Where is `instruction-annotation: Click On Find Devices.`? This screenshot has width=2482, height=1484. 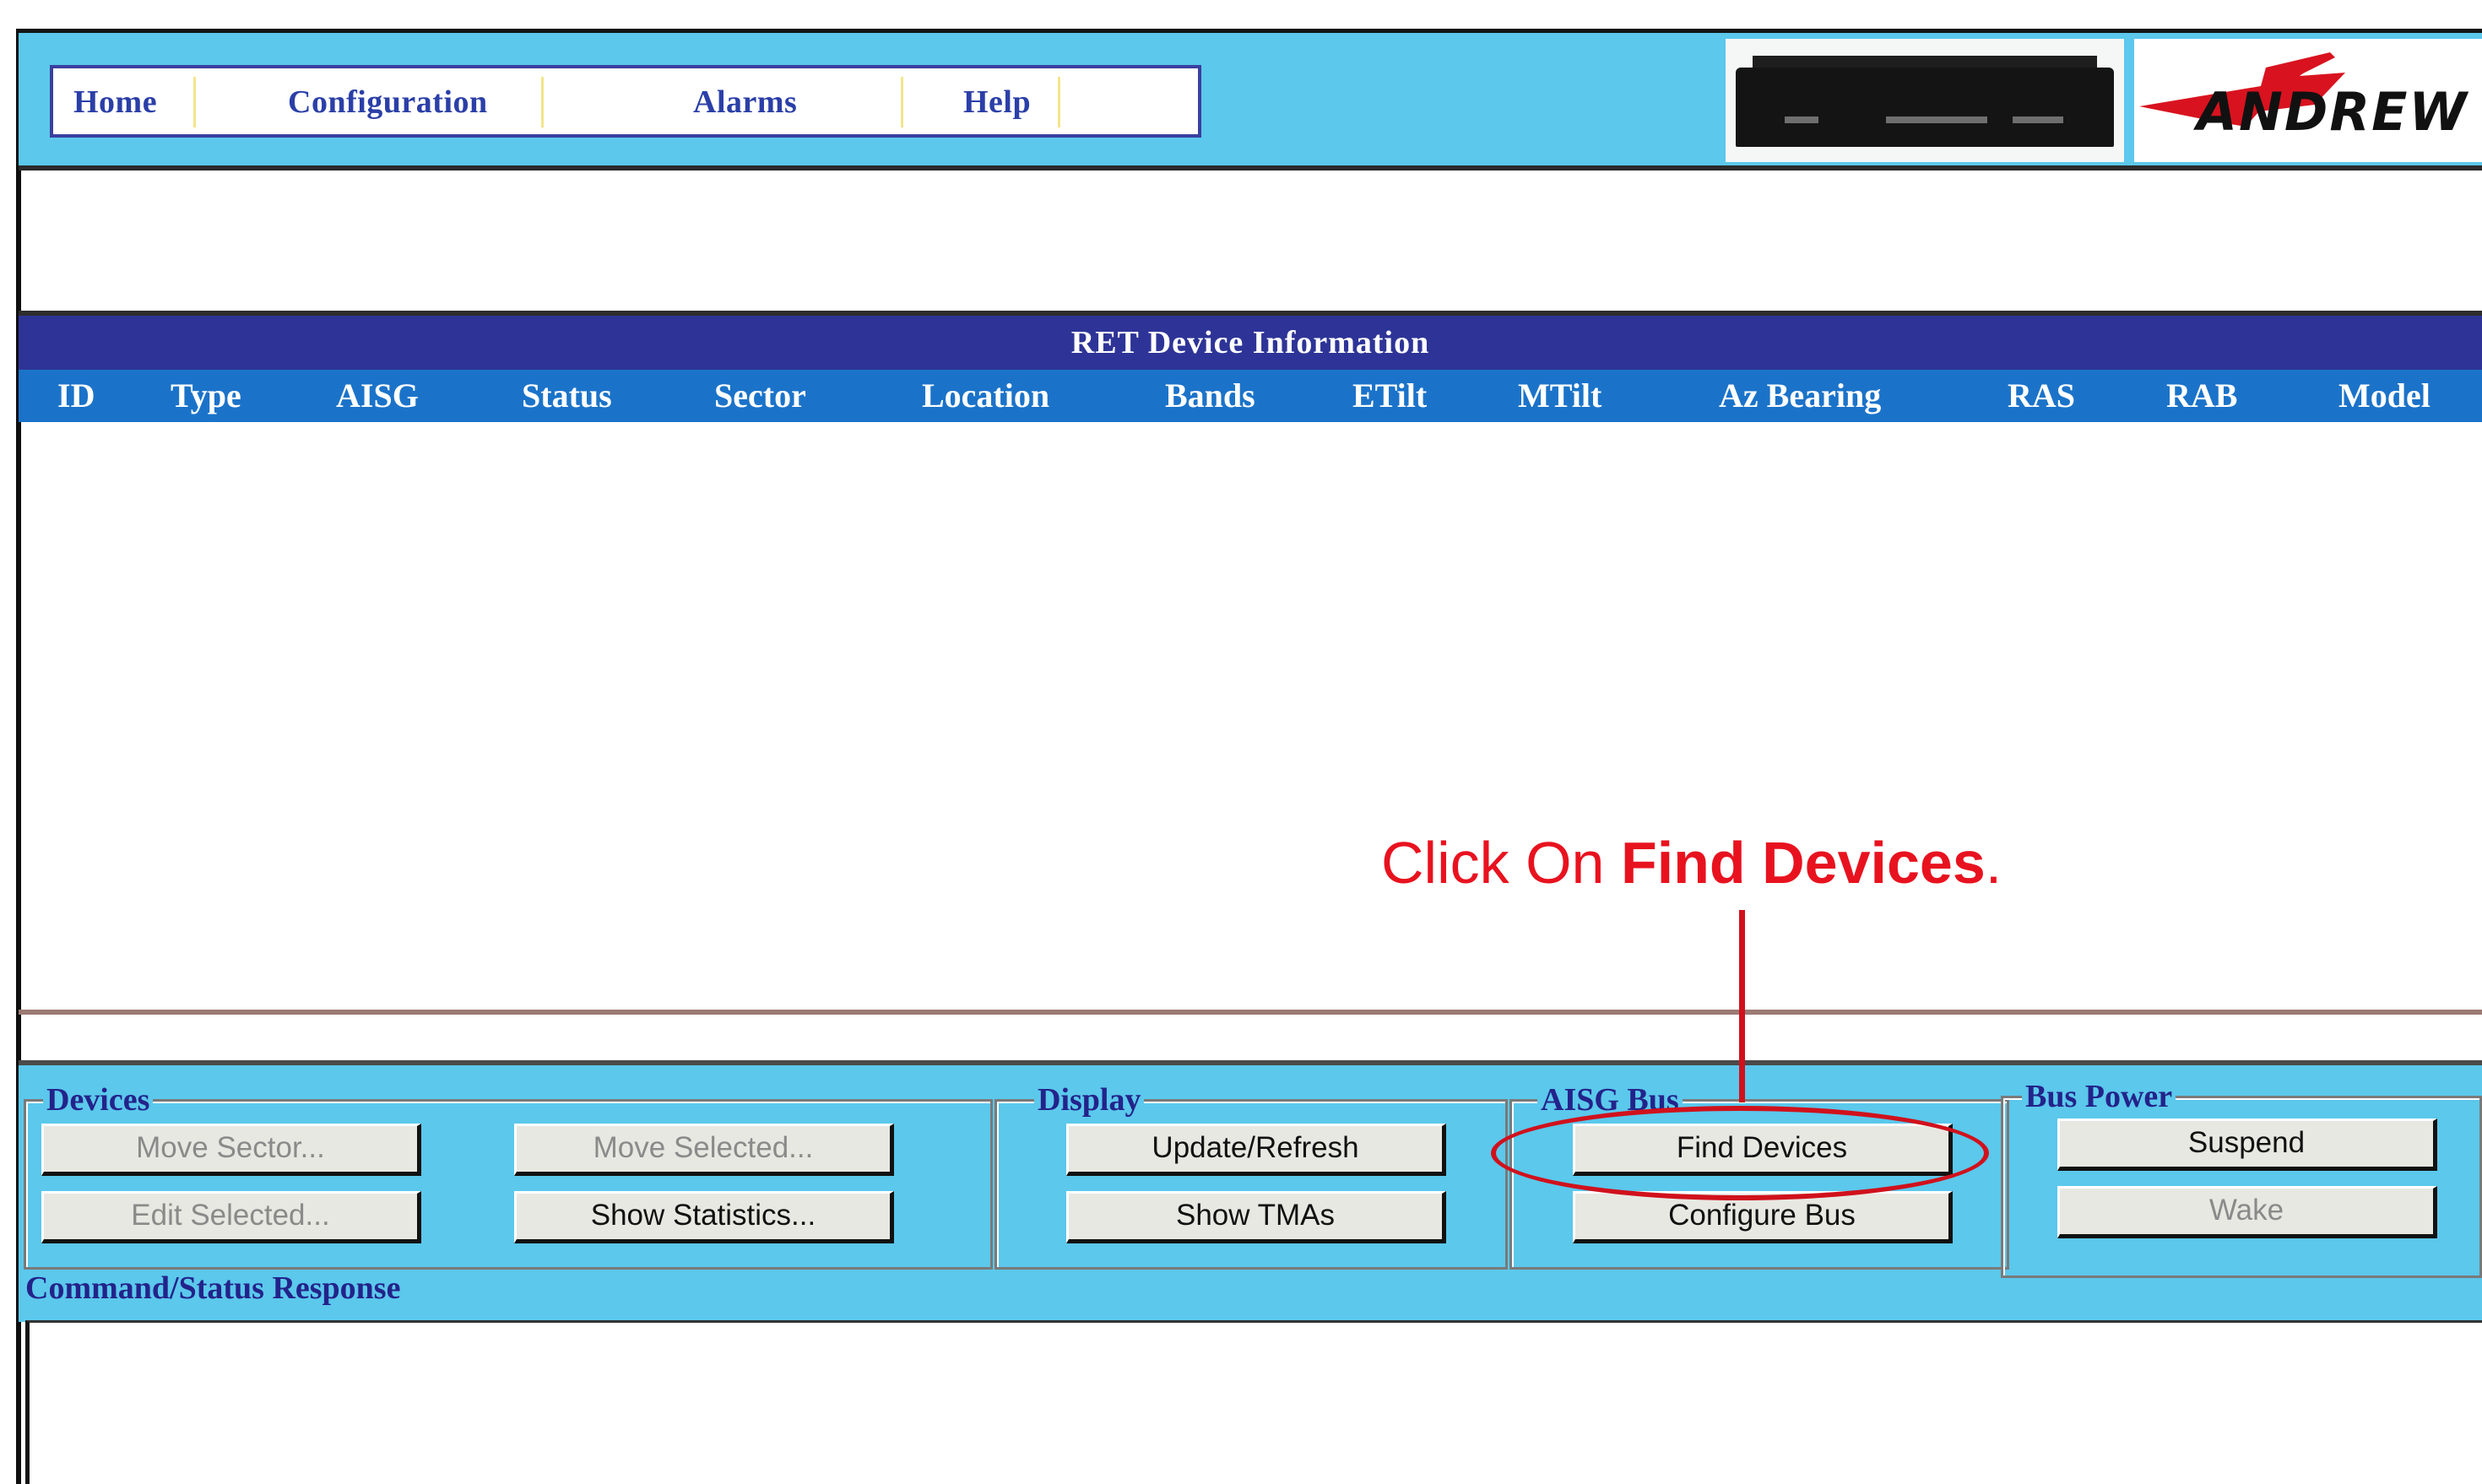
instruction-annotation: Click On Find Devices. is located at coordinates (1691, 862).